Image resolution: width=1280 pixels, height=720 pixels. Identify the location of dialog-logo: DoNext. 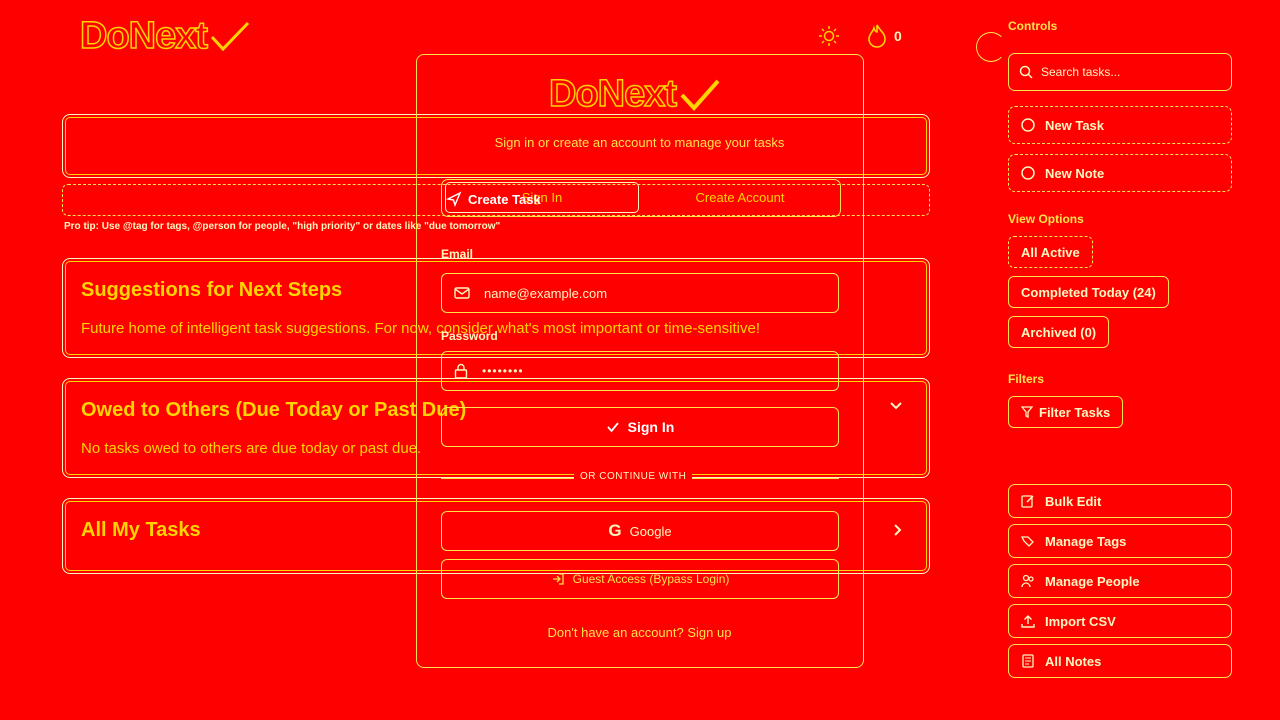
(635, 94).